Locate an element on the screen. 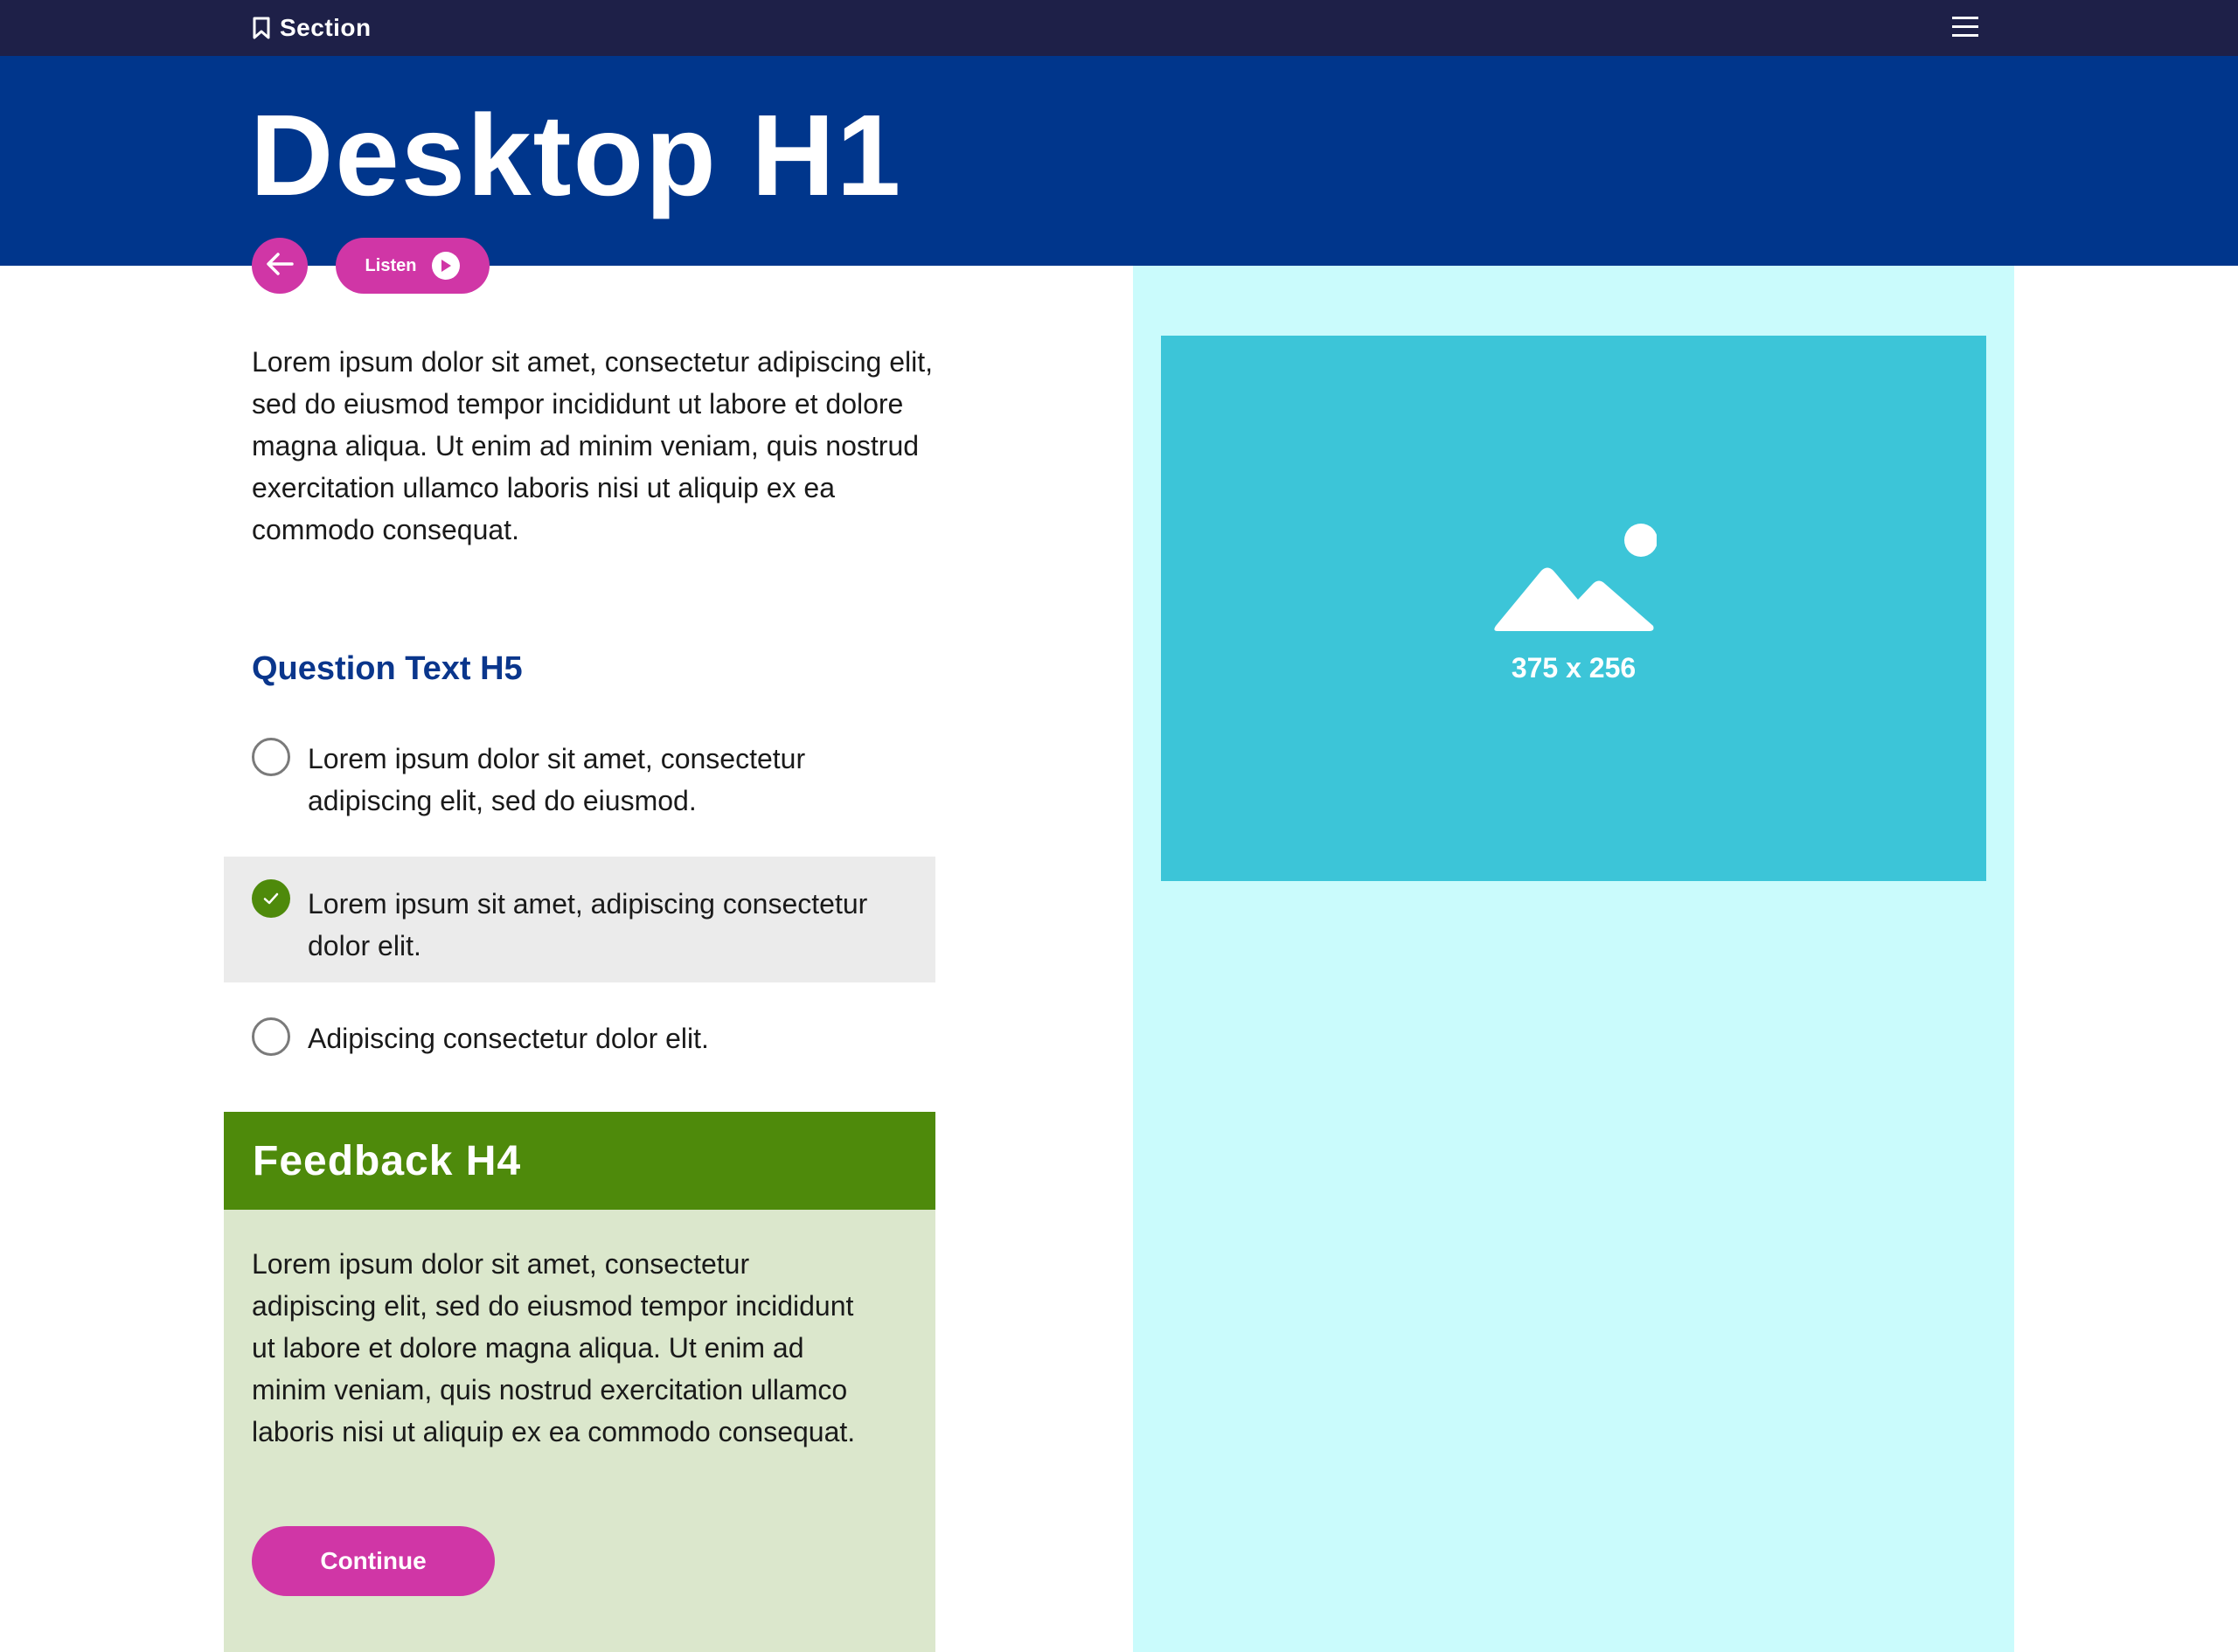 The height and width of the screenshot is (1652, 2238). arrow-left-icon is located at coordinates (279, 266).